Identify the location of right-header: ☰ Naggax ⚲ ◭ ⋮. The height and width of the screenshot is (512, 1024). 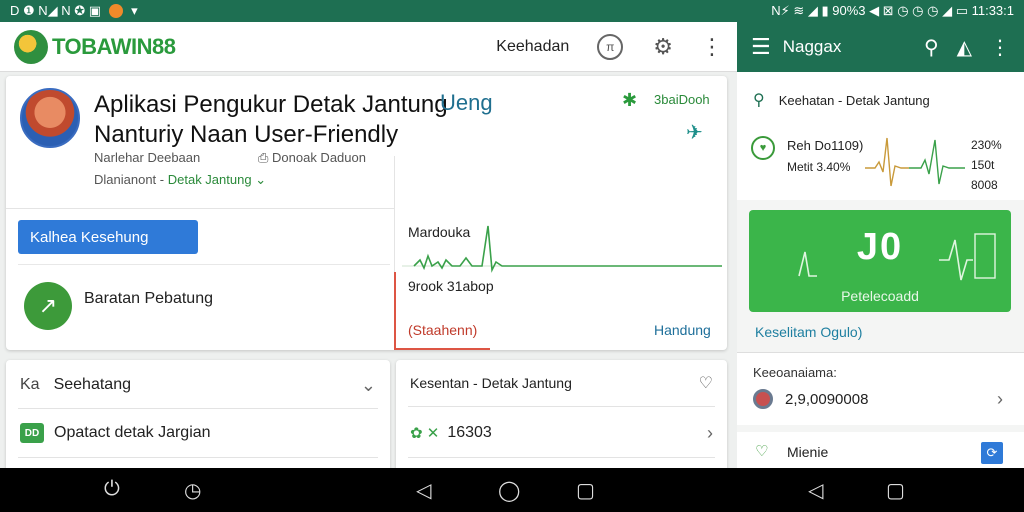
(880, 47).